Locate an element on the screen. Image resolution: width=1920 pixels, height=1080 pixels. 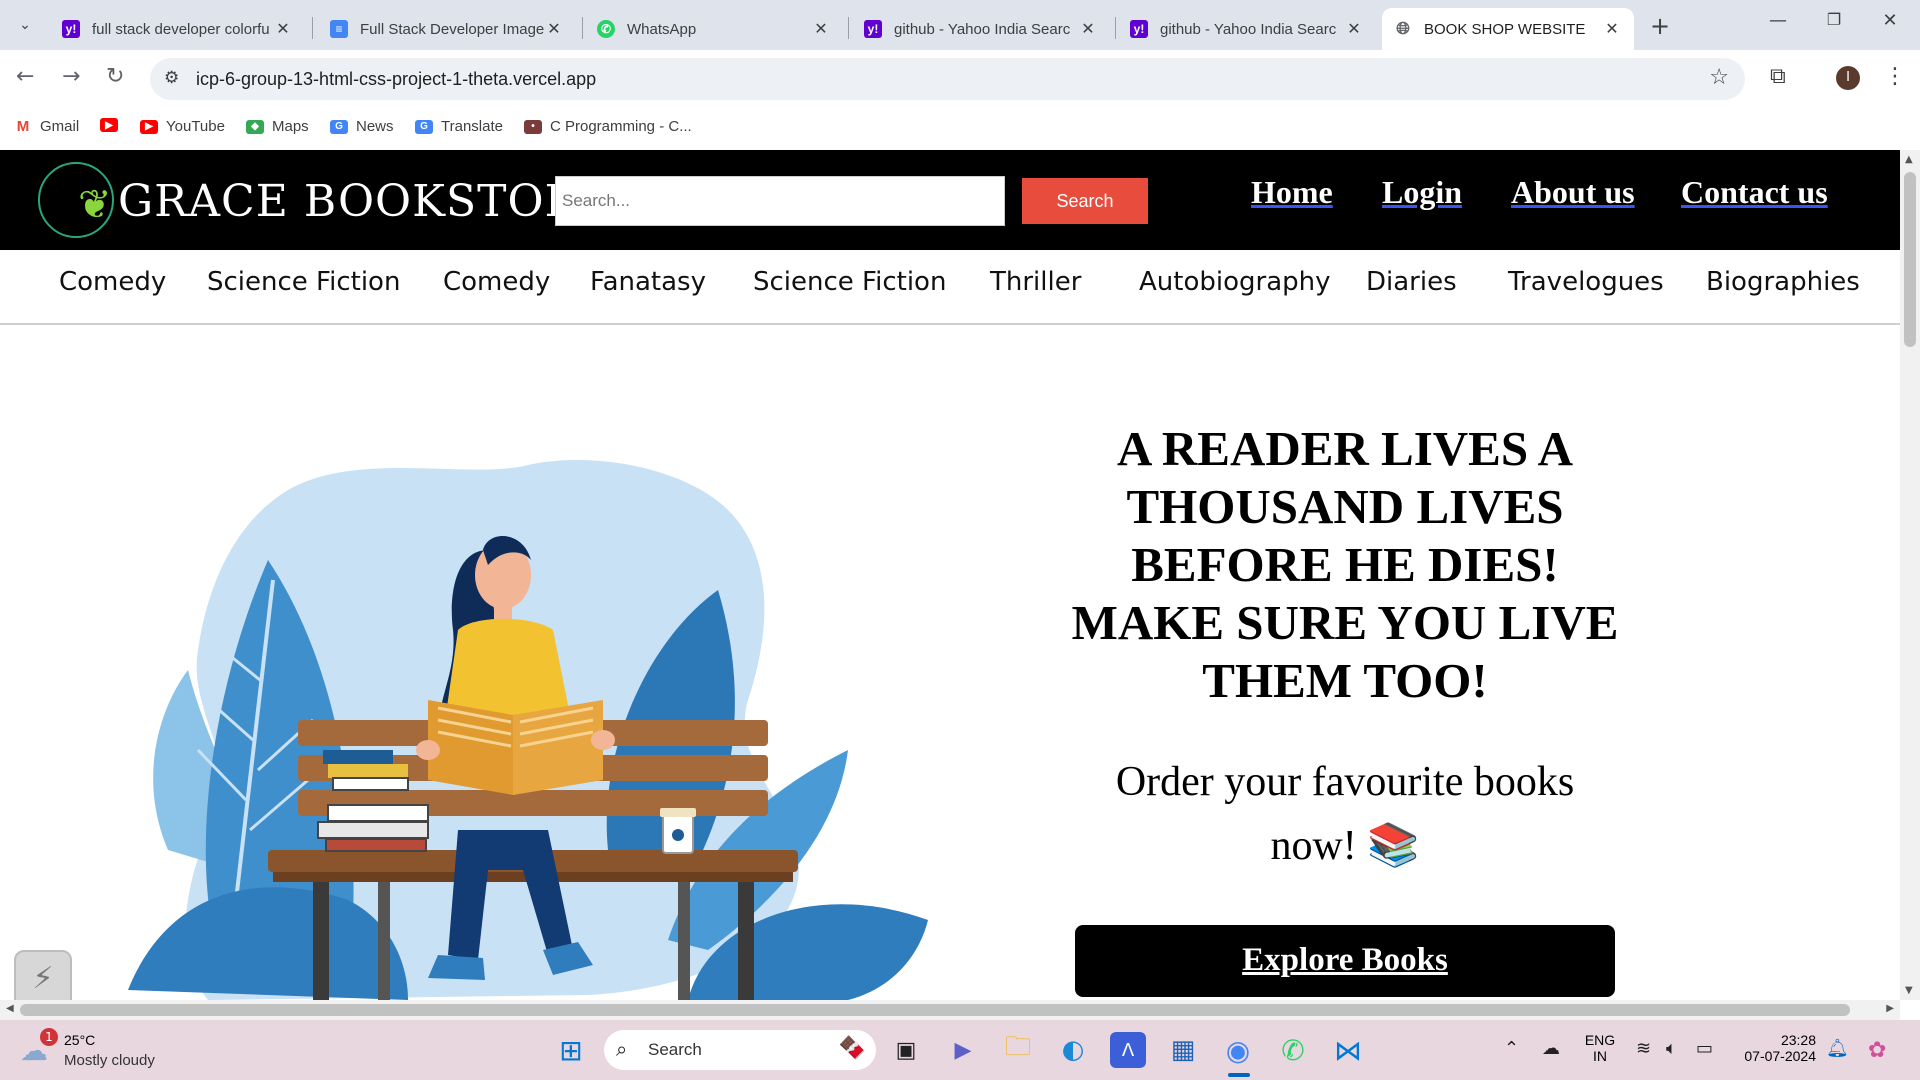
menu-icon: ⋮ is located at coordinates (1895, 76).